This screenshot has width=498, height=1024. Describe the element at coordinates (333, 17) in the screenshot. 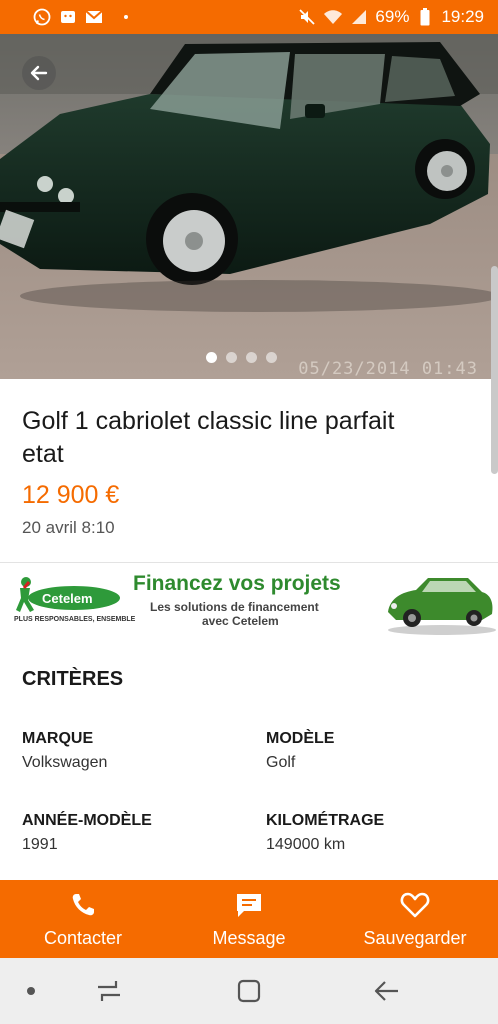

I see `wifi-icon` at that location.